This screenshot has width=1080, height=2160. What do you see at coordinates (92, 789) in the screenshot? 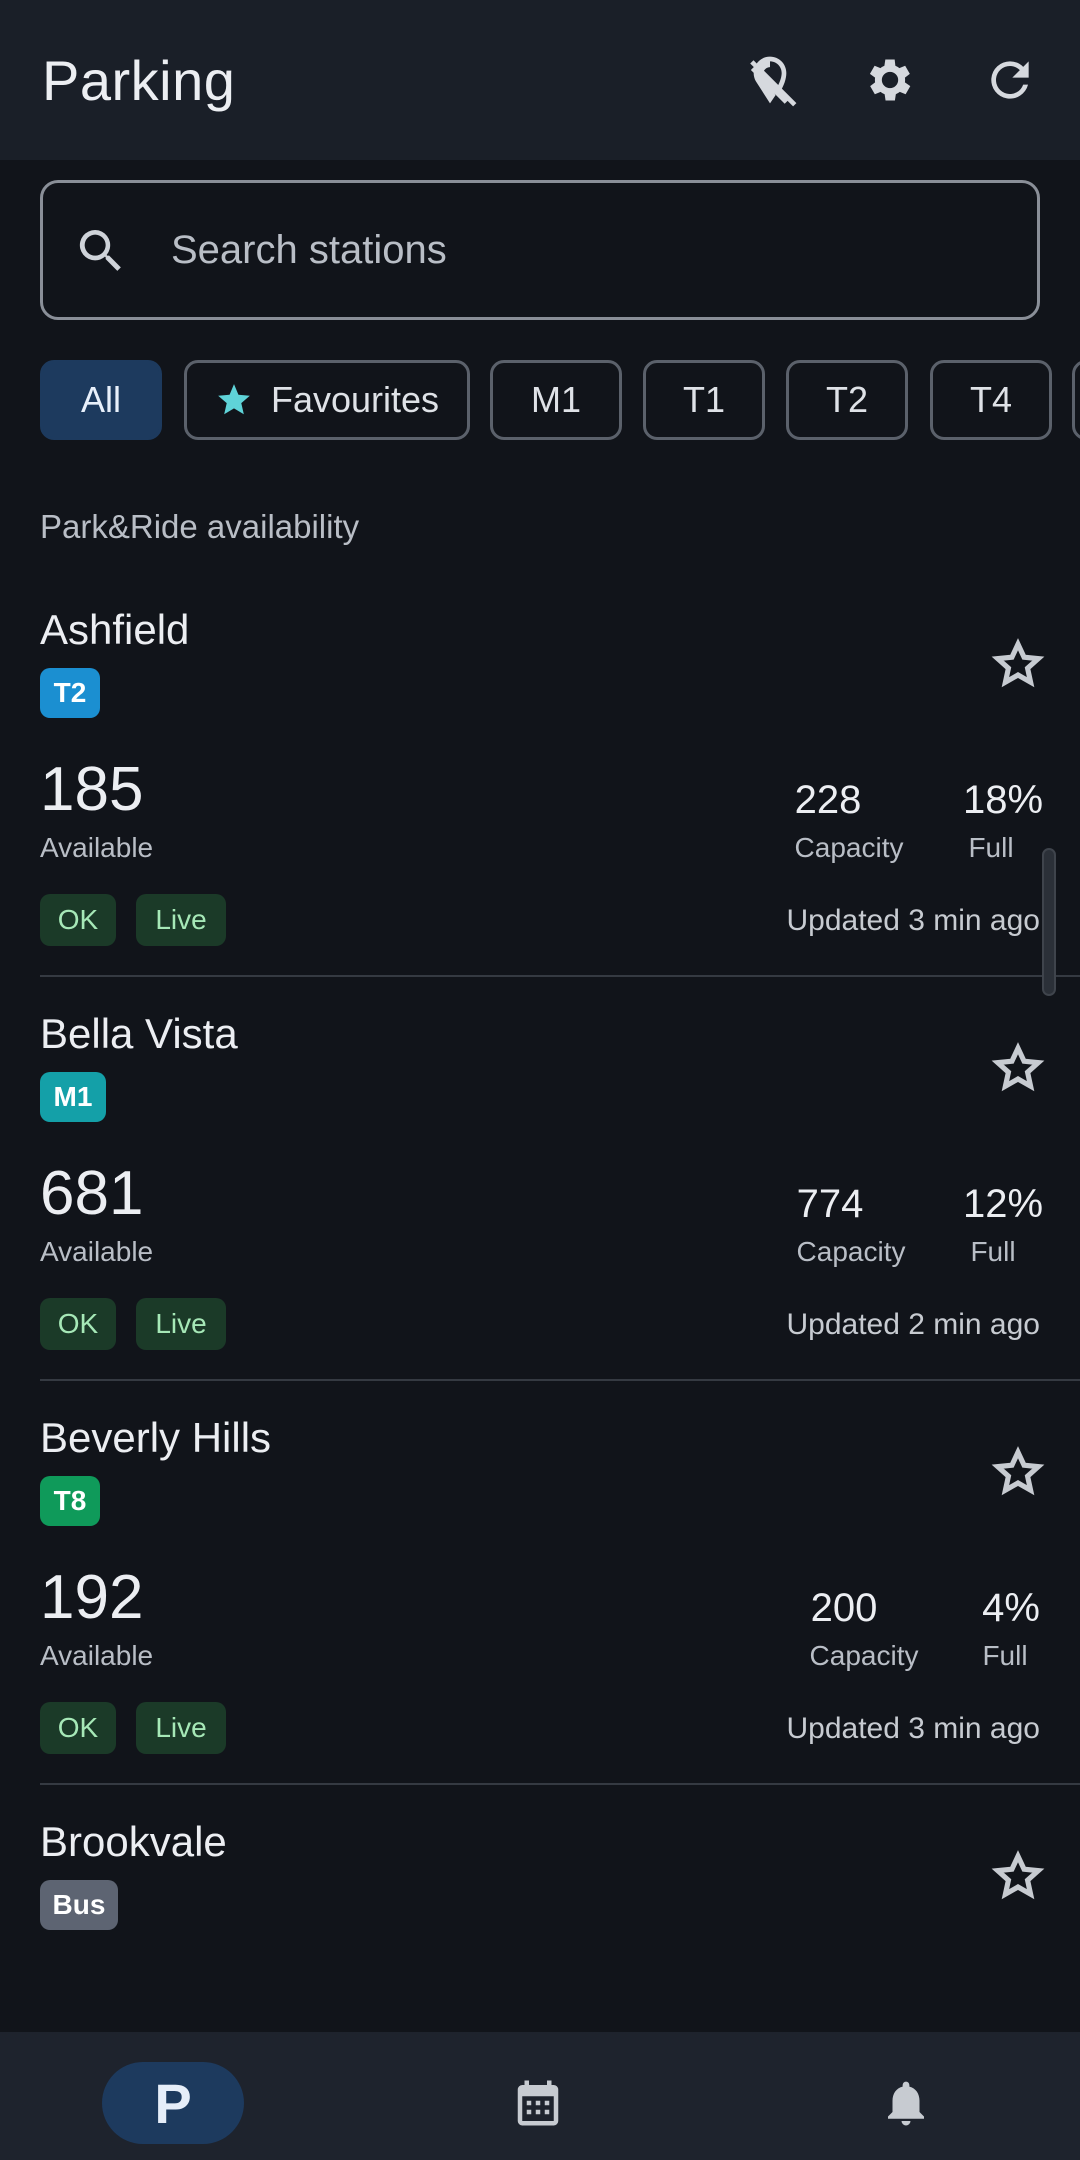
I see `available-count: 185` at bounding box center [92, 789].